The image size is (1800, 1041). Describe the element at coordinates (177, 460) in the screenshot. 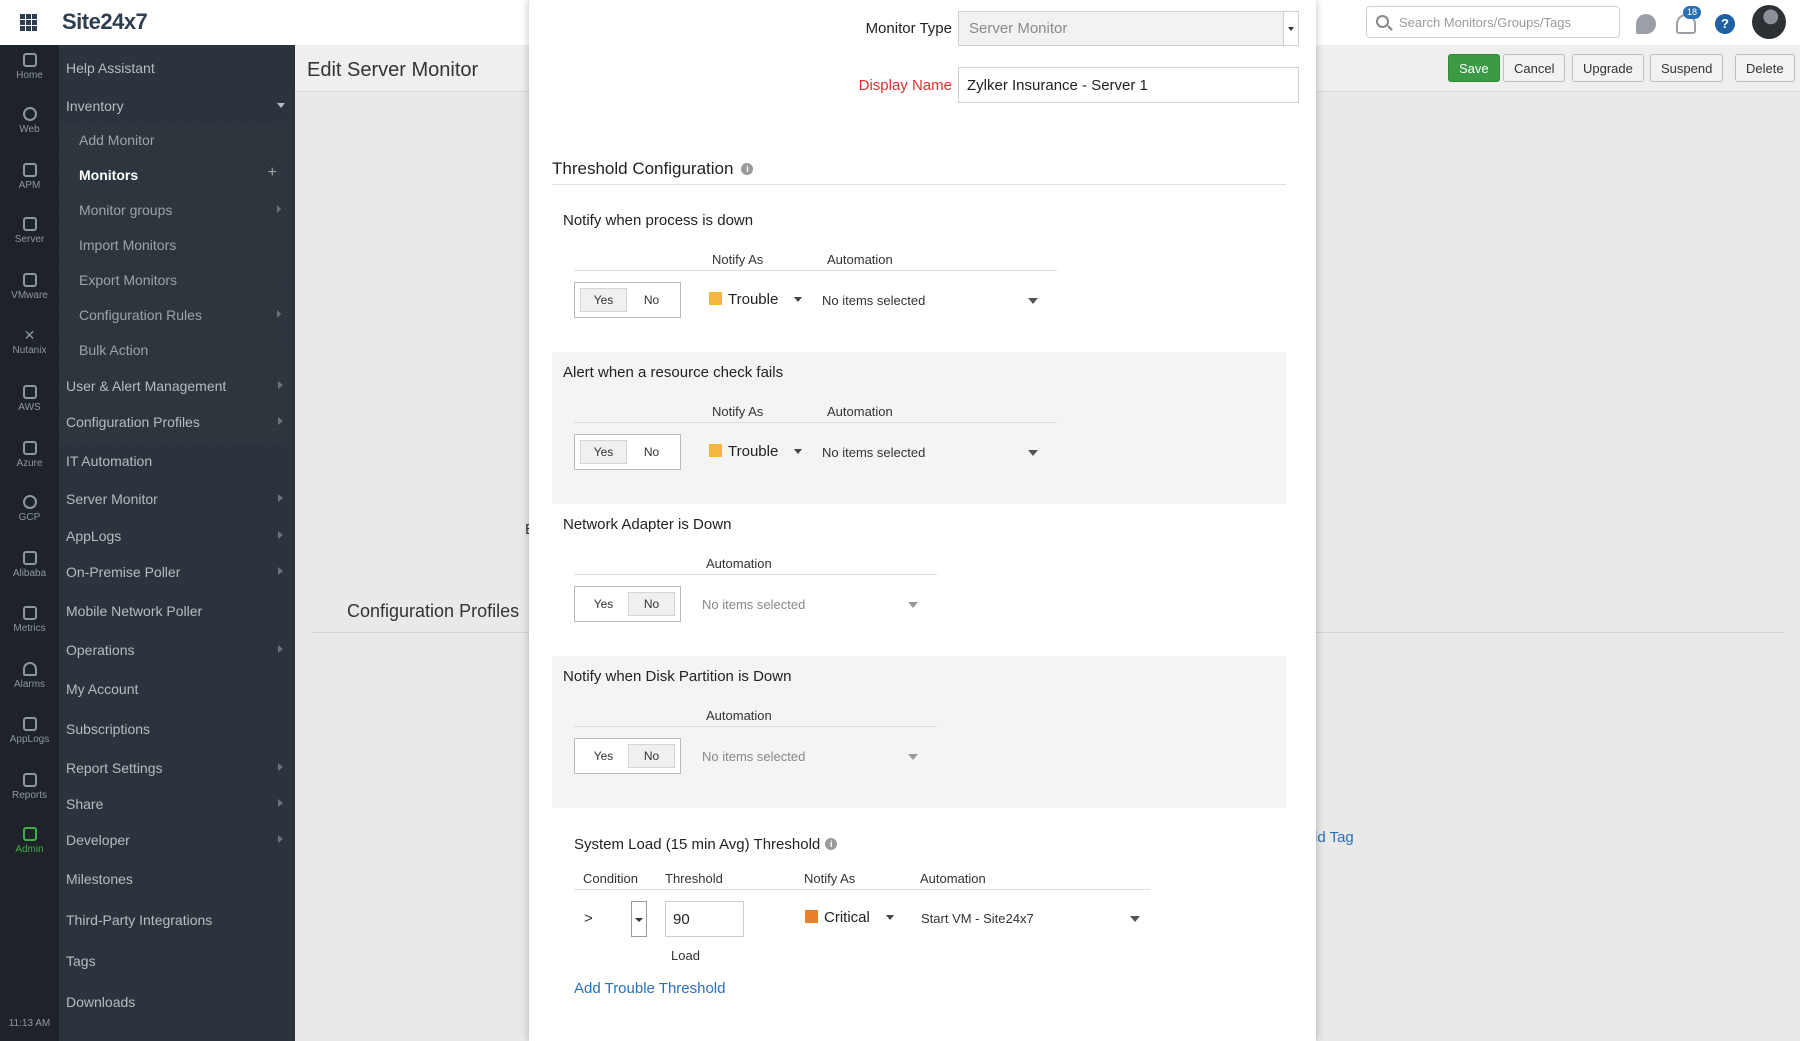

I see `menu-it-automation: IT Automation` at that location.